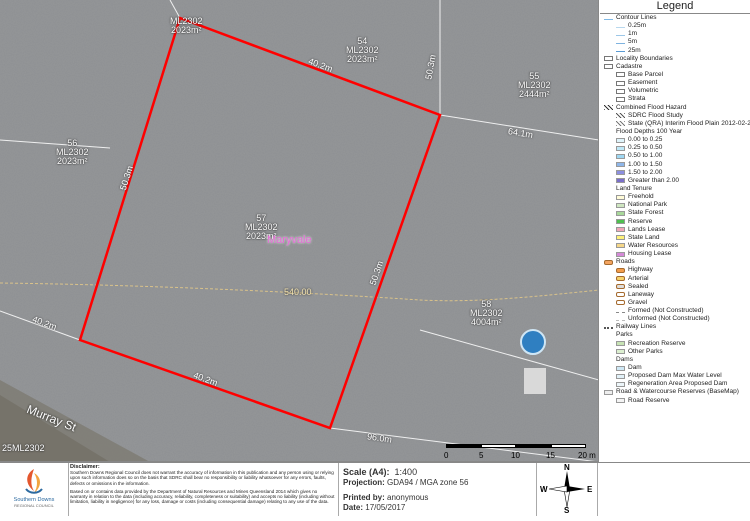 The height and width of the screenshot is (521, 750). I want to click on water-tank, so click(533, 342).